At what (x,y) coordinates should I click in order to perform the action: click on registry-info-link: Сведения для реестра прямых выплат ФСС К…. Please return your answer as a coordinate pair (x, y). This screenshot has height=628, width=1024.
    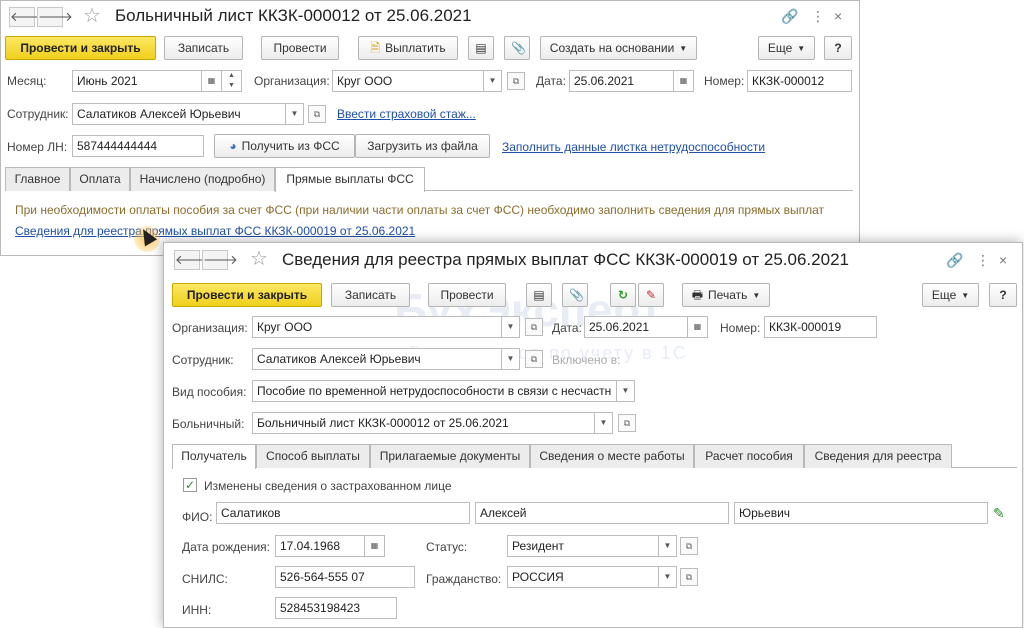
    Looking at the image, I should click on (215, 231).